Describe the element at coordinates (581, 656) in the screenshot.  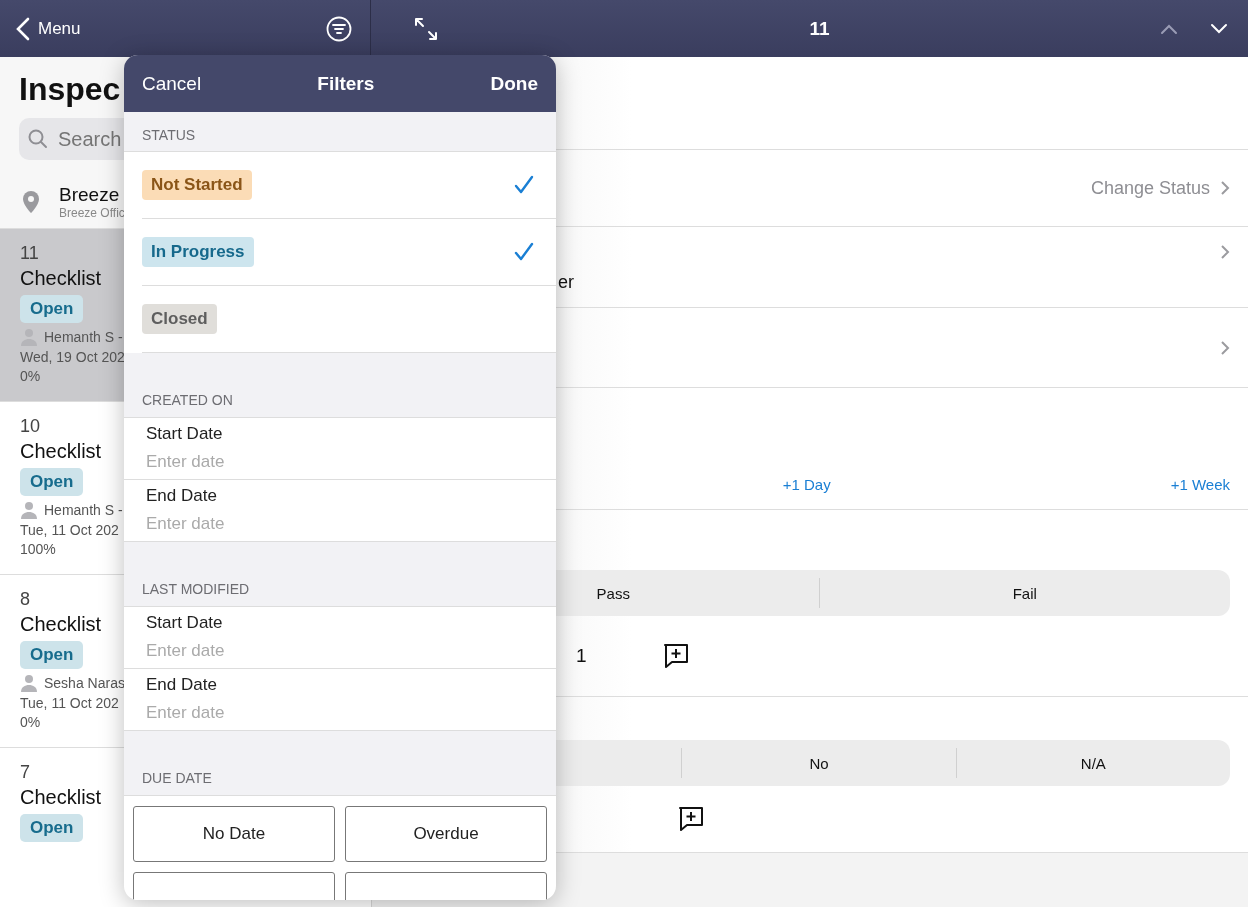
I see `answer-count: 1` at that location.